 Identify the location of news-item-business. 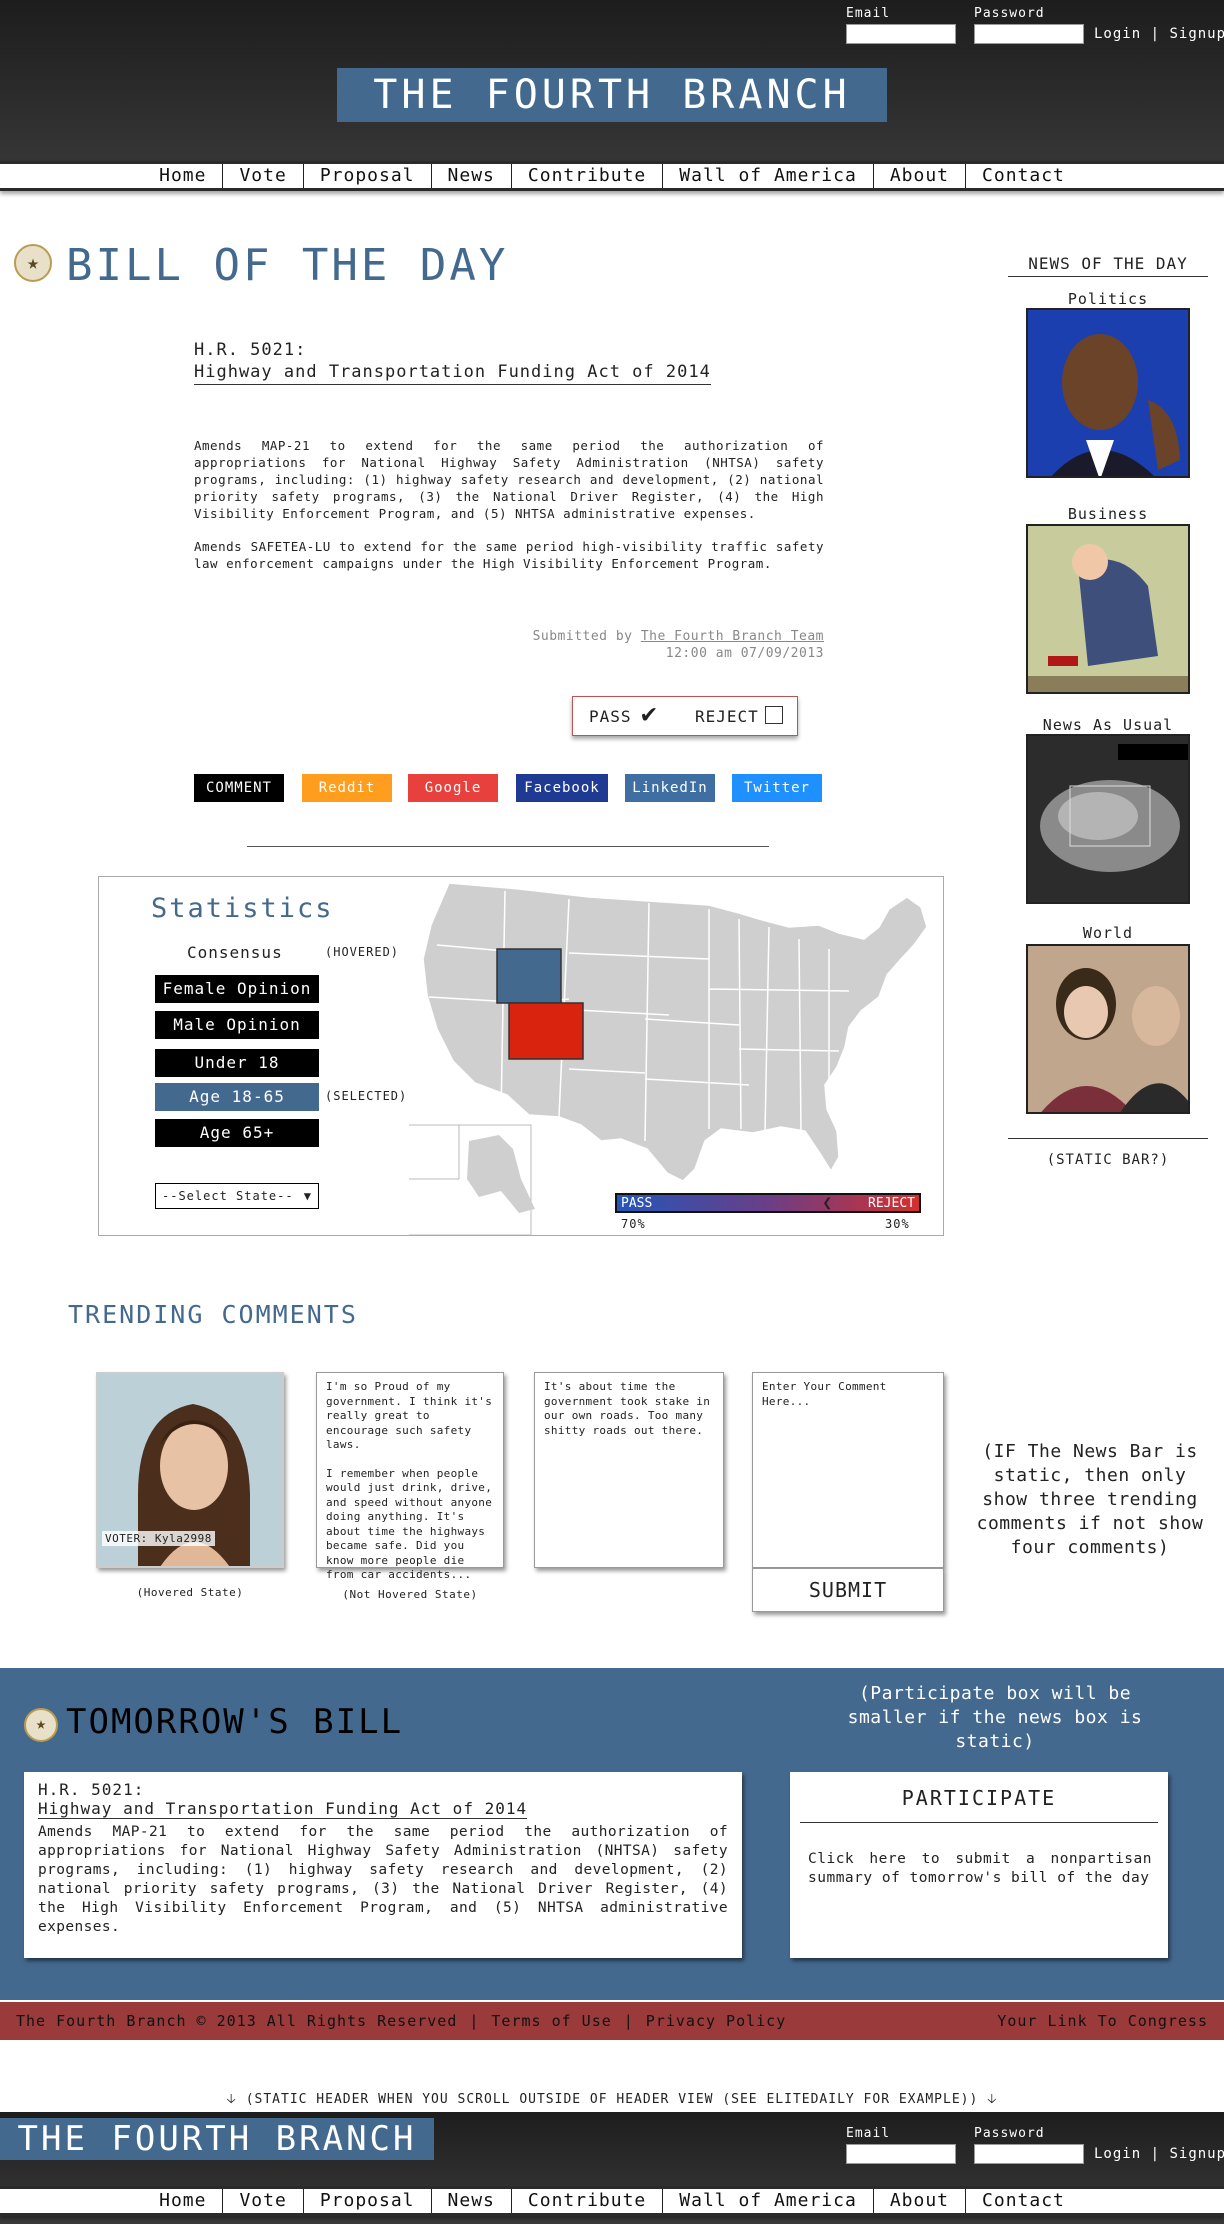
(1108, 609).